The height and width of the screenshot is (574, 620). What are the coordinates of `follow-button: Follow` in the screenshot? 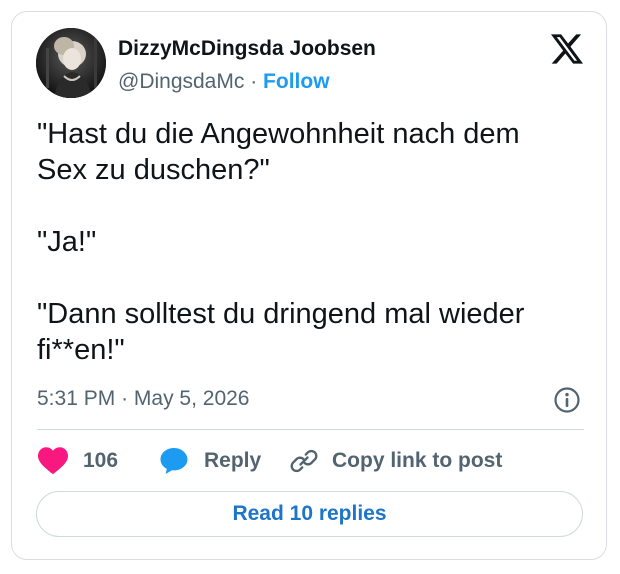 It's located at (296, 81).